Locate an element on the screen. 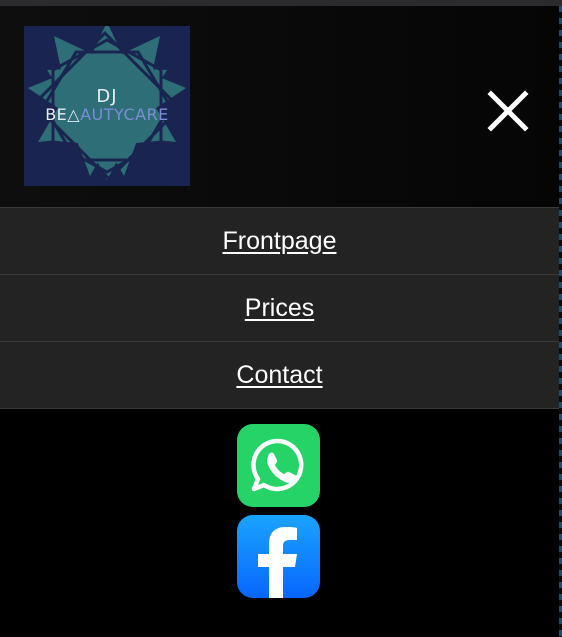  logo: DJ BE△AUTYCARE is located at coordinates (107, 106).